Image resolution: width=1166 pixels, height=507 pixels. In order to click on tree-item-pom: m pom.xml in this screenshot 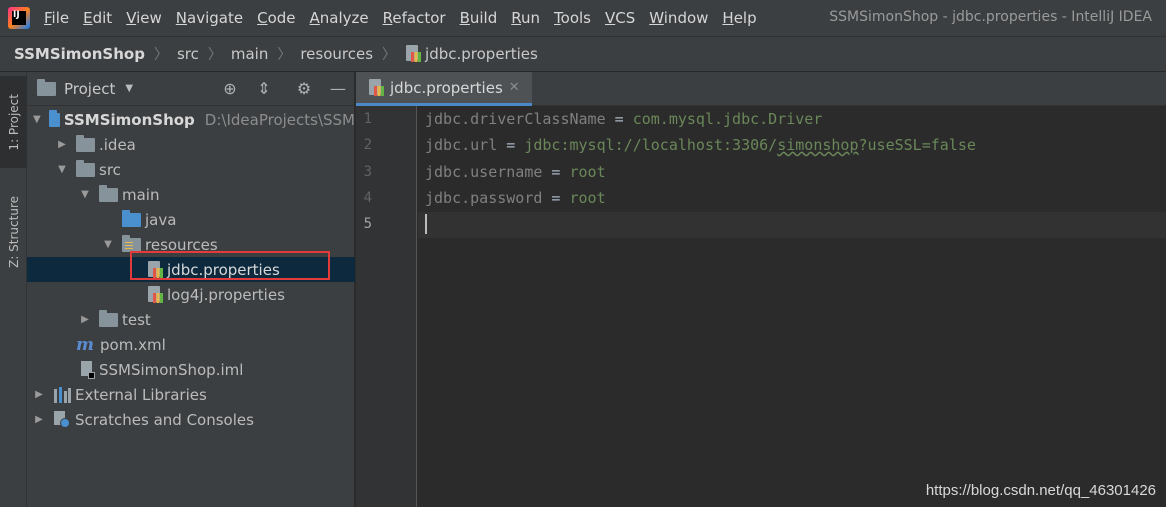, I will do `click(191, 344)`.